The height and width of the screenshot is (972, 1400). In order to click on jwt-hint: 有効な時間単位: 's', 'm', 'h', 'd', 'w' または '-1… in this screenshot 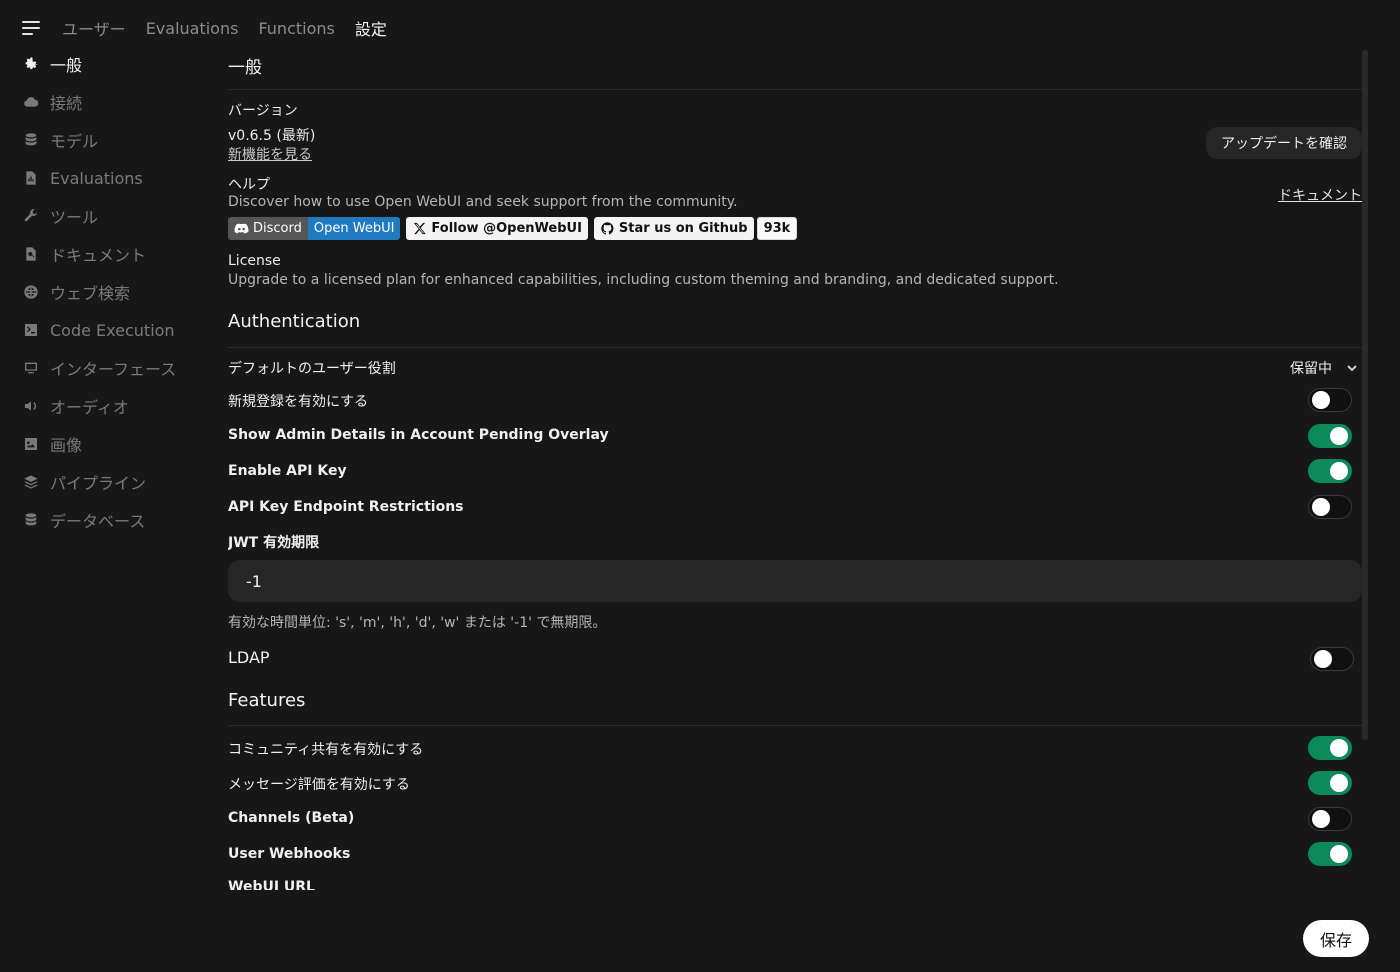, I will do `click(417, 623)`.